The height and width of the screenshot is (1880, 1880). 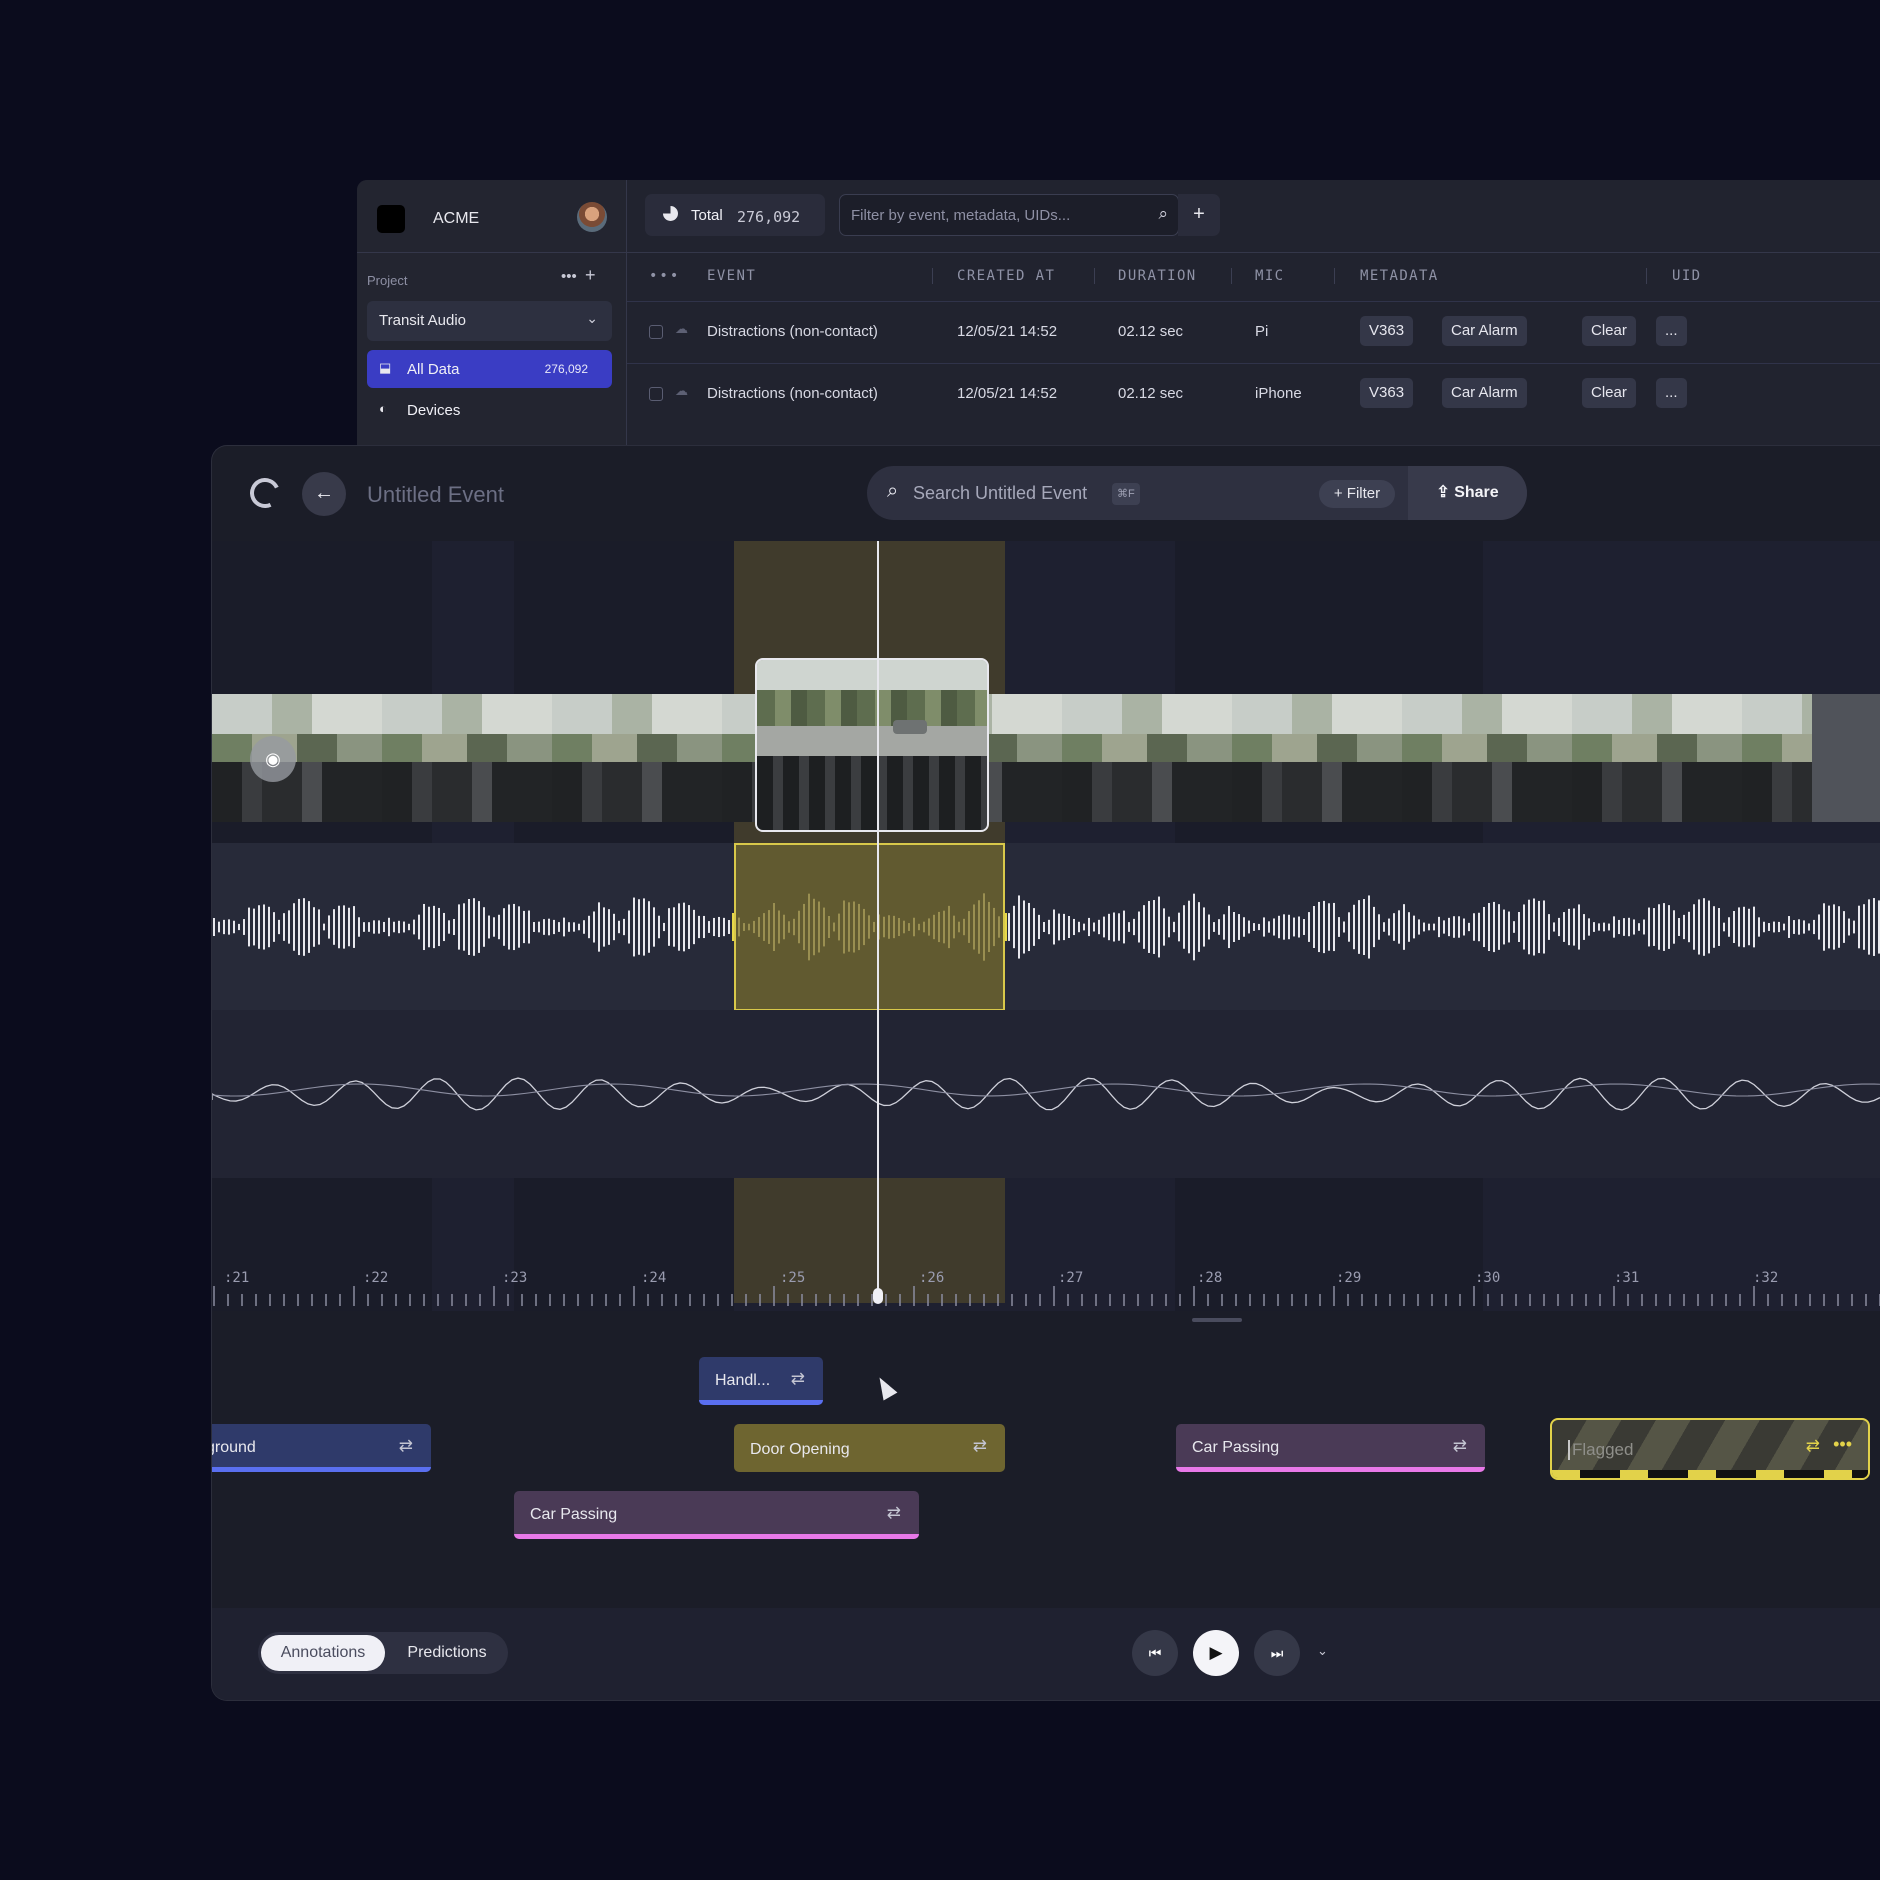 What do you see at coordinates (1009, 215) in the screenshot?
I see `filter-input: Filter by event, metadata, UIDs... ⌕` at bounding box center [1009, 215].